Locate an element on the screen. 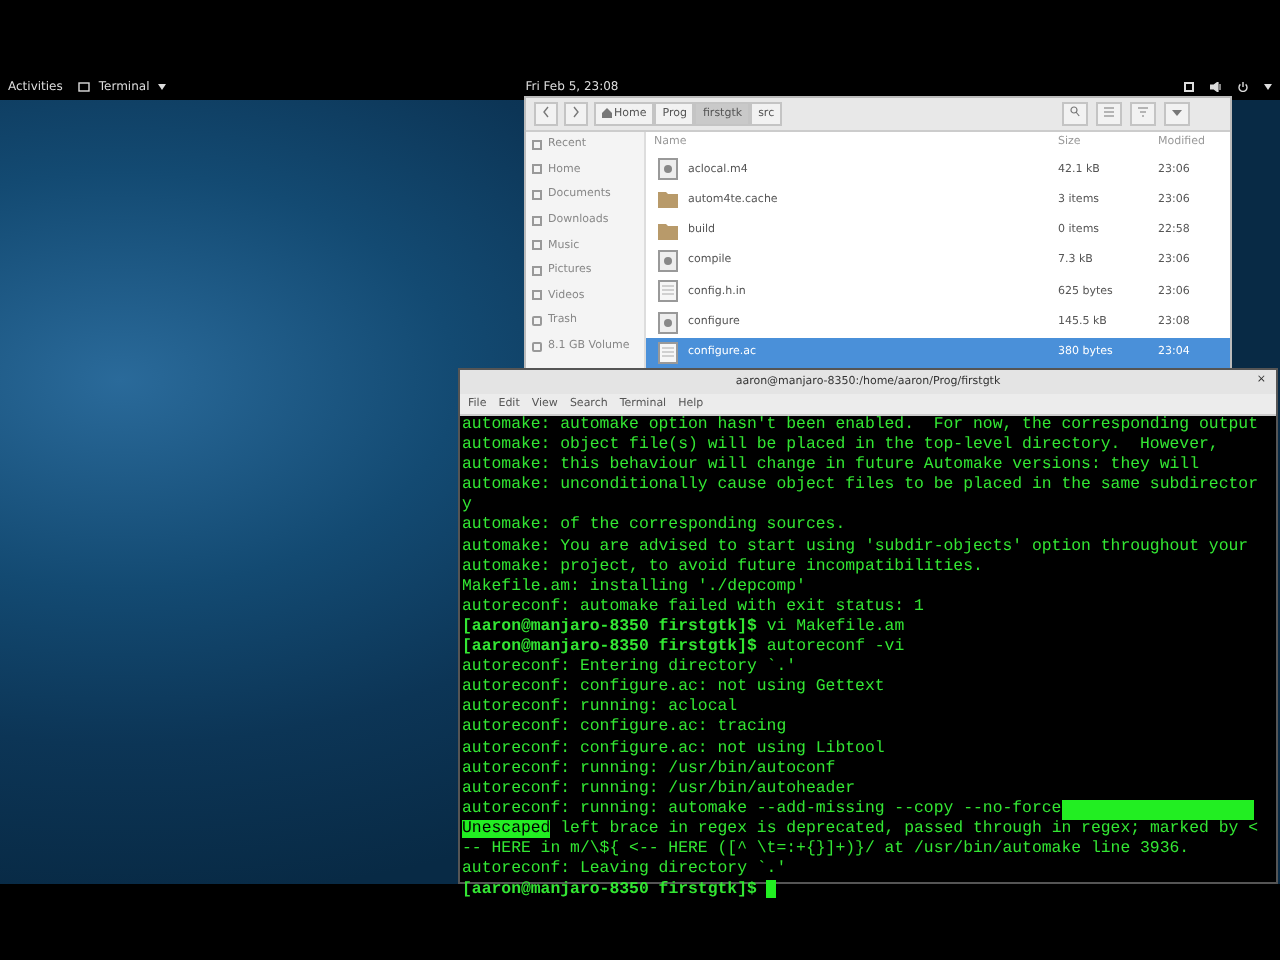  back-button is located at coordinates (546, 114).